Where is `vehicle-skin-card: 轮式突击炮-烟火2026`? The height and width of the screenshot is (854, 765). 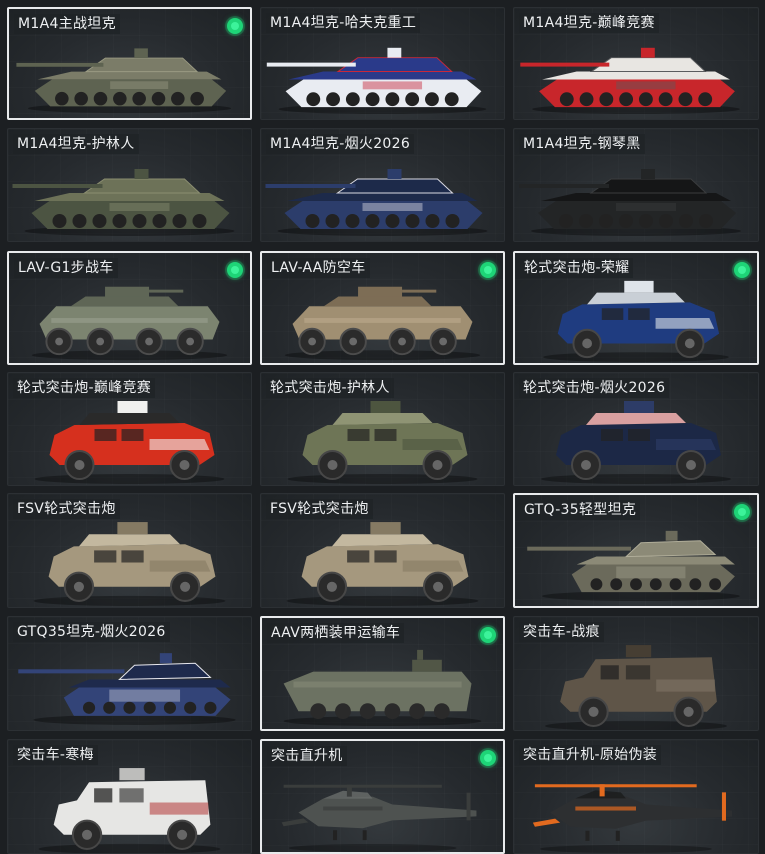 vehicle-skin-card: 轮式突击炮-烟火2026 is located at coordinates (636, 429).